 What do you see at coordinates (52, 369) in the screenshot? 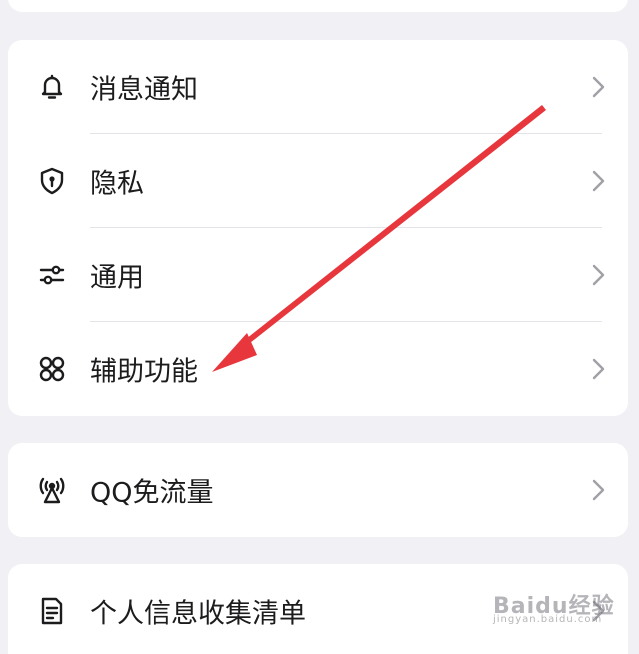
I see `grid-apps-icon` at bounding box center [52, 369].